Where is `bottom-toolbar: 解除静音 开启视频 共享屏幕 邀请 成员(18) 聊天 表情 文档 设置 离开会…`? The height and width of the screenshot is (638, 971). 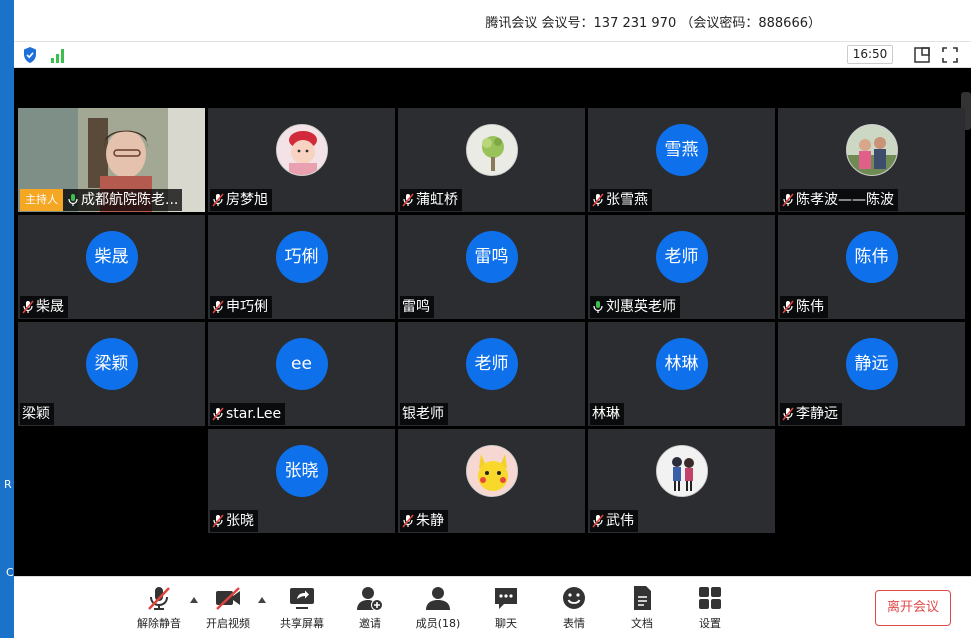
bottom-toolbar: 解除静音 开启视频 共享屏幕 邀请 成员(18) 聊天 表情 文档 设置 离开会… is located at coordinates (492, 607).